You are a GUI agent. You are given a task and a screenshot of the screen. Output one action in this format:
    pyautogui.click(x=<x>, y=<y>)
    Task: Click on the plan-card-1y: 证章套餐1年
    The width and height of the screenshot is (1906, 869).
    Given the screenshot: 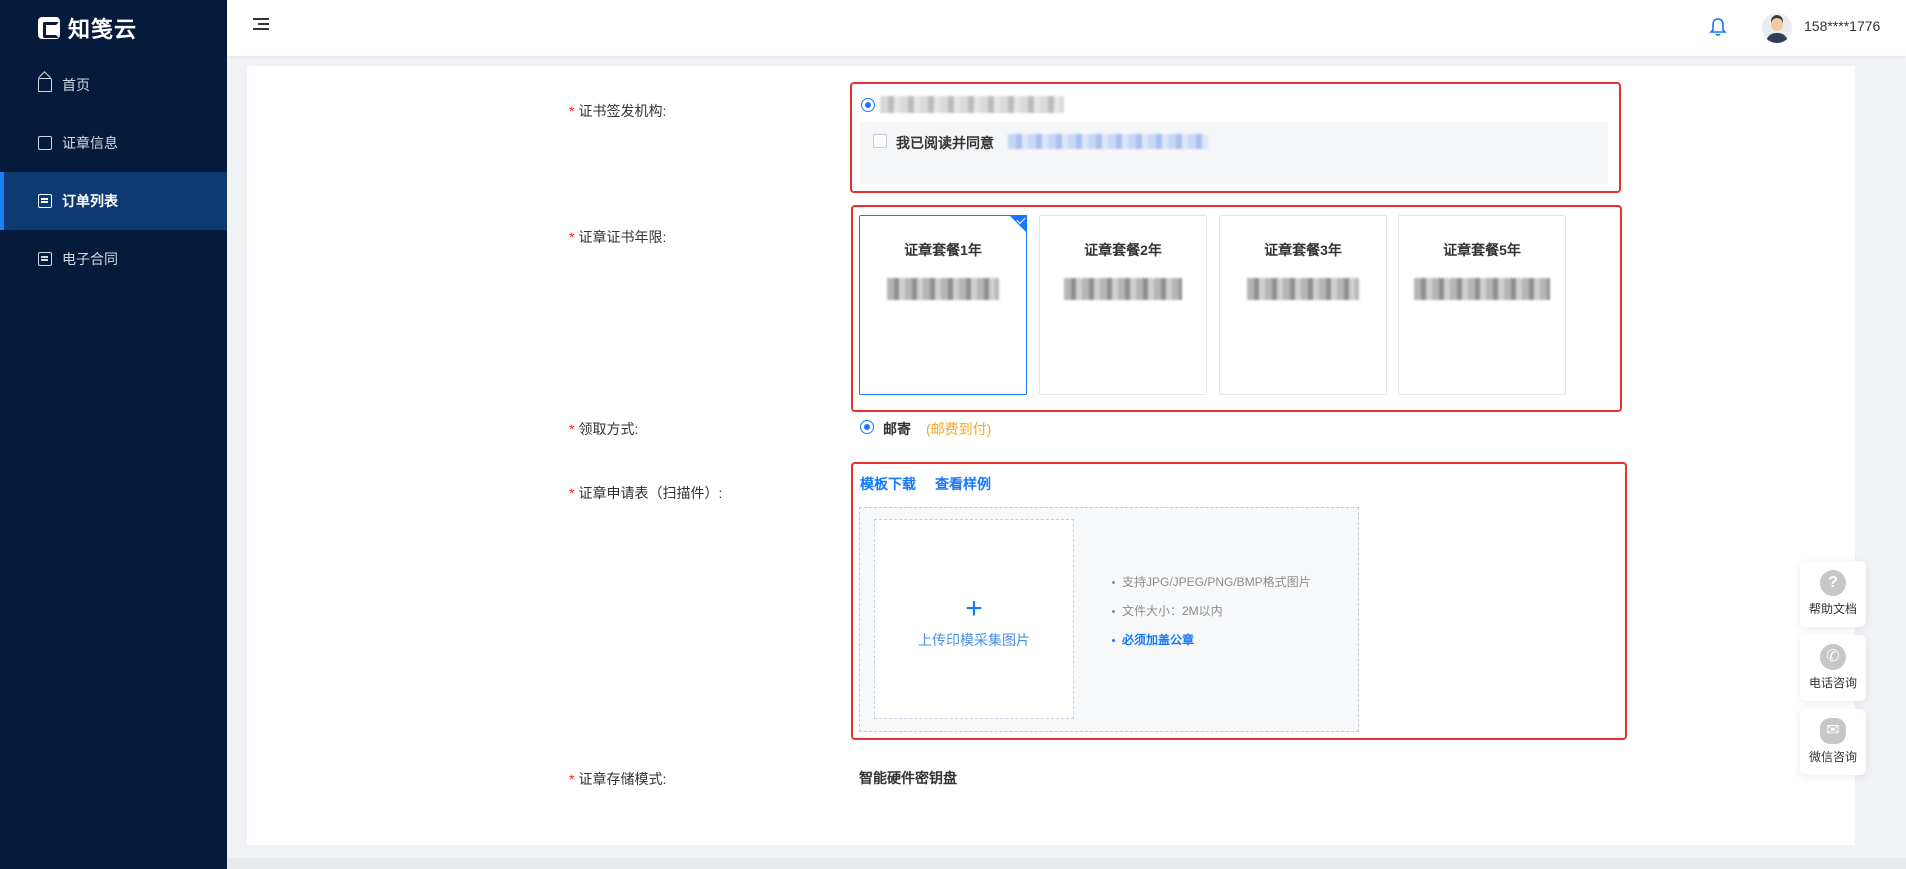 What is the action you would take?
    pyautogui.click(x=943, y=305)
    